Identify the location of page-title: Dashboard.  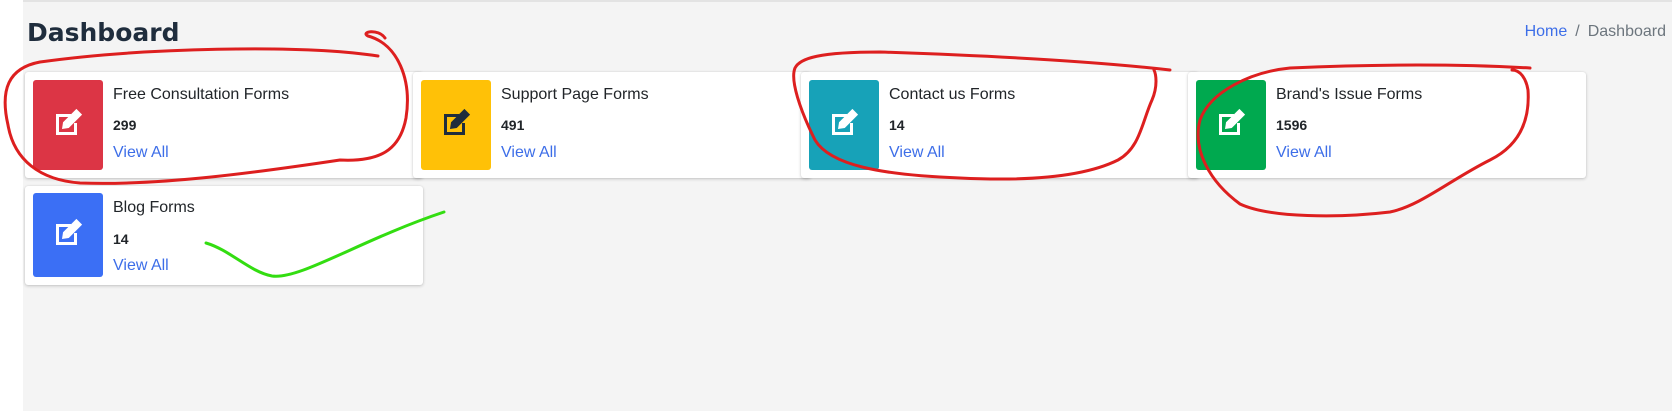
(103, 32).